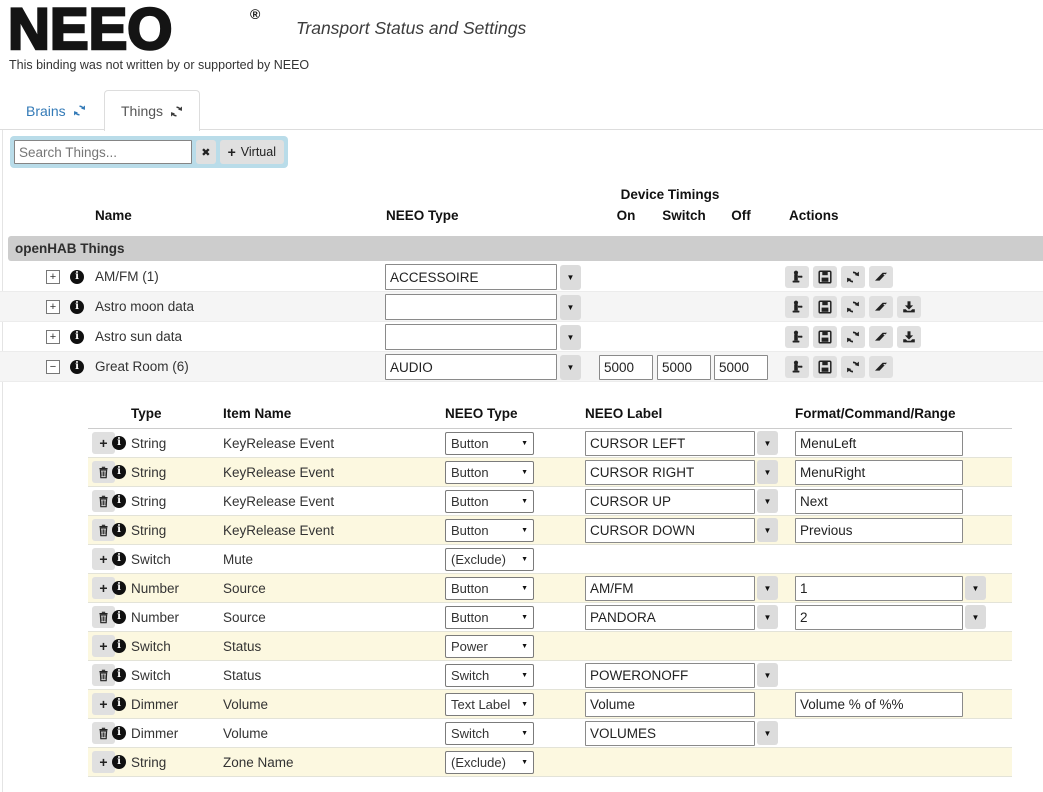  I want to click on clear-search-button: ✖, so click(206, 152).